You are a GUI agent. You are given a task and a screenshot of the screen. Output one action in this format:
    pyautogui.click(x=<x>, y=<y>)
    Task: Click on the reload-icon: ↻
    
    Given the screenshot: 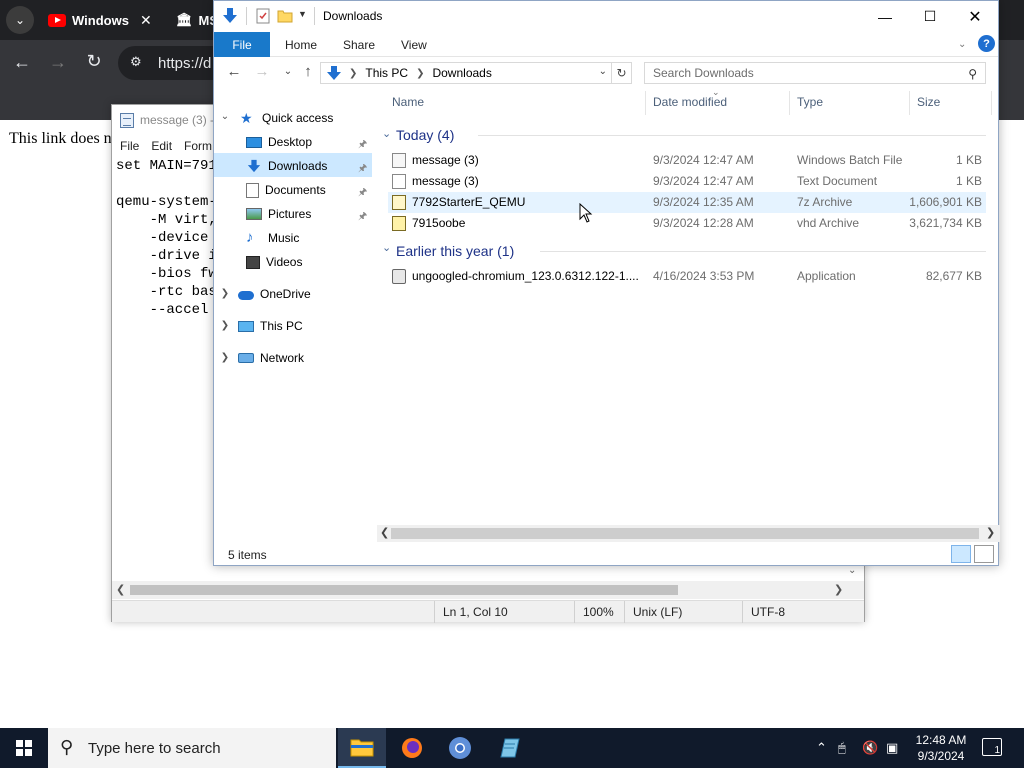 What is the action you would take?
    pyautogui.click(x=94, y=61)
    